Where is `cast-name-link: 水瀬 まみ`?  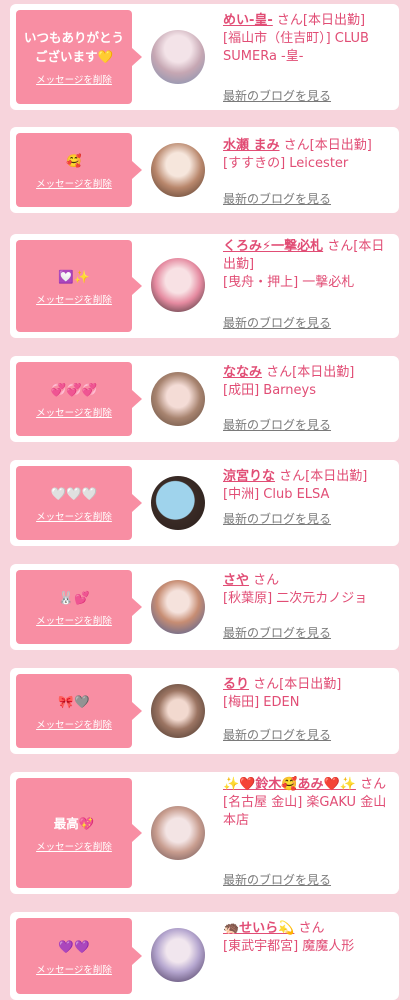
cast-name-link: 水瀬 まみ is located at coordinates (251, 145).